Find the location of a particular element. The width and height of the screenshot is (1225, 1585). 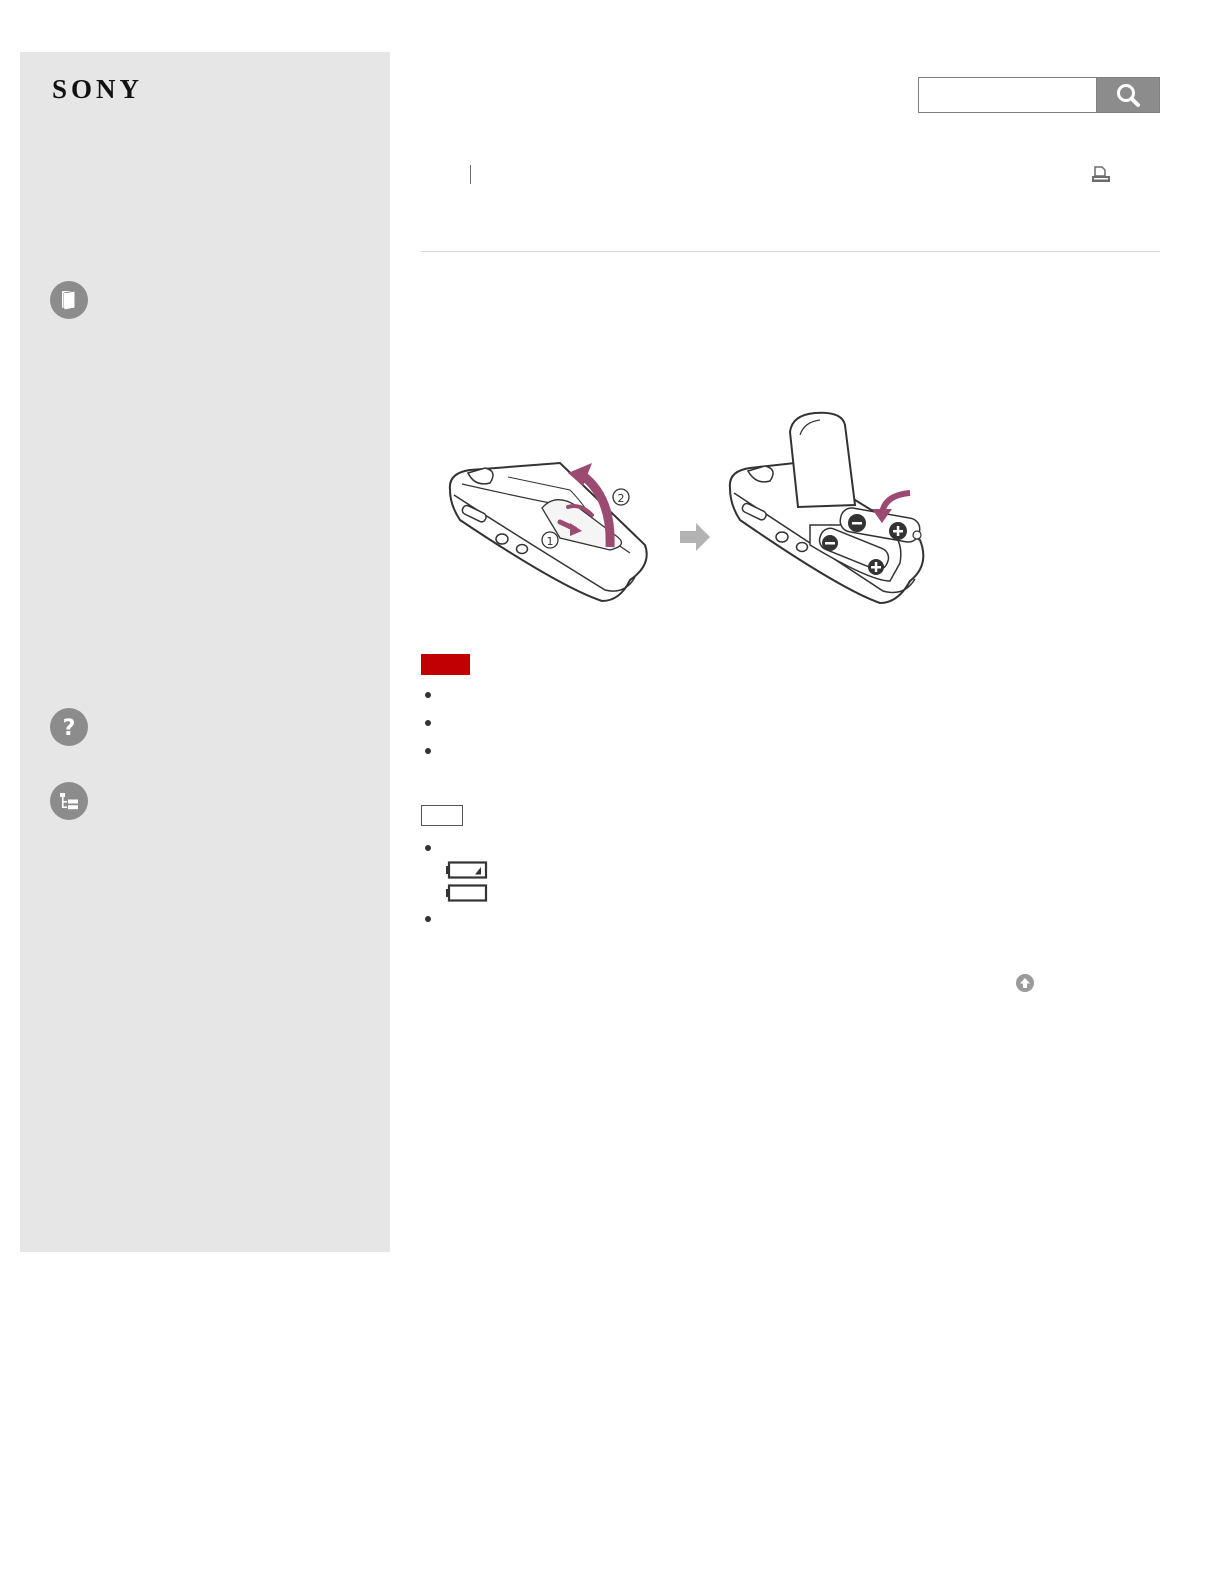

search-button is located at coordinates (1128, 95).